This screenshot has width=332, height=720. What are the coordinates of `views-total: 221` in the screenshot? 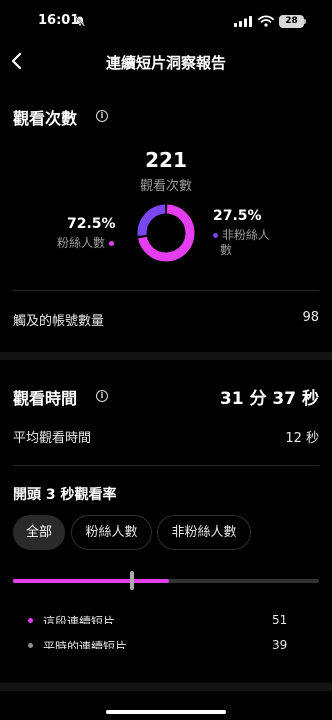 It's located at (166, 160).